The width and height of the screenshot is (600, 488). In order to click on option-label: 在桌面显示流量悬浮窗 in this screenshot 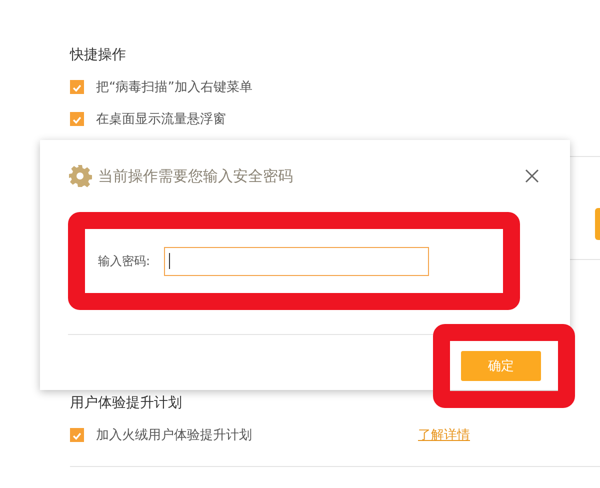, I will do `click(161, 119)`.